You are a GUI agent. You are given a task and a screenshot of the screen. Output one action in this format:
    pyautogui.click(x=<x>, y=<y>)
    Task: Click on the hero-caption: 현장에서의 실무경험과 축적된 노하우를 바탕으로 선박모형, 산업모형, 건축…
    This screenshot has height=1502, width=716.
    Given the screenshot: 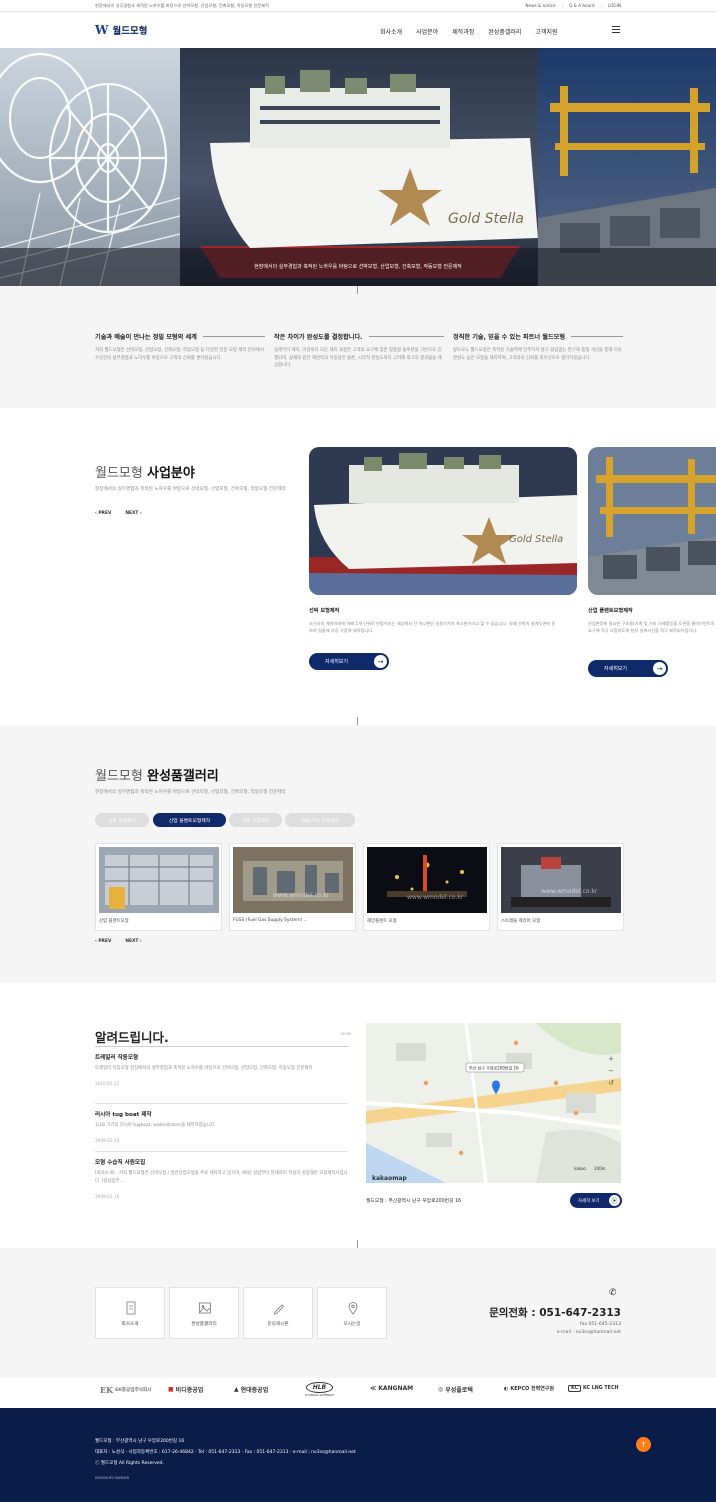 What is the action you would take?
    pyautogui.click(x=358, y=267)
    